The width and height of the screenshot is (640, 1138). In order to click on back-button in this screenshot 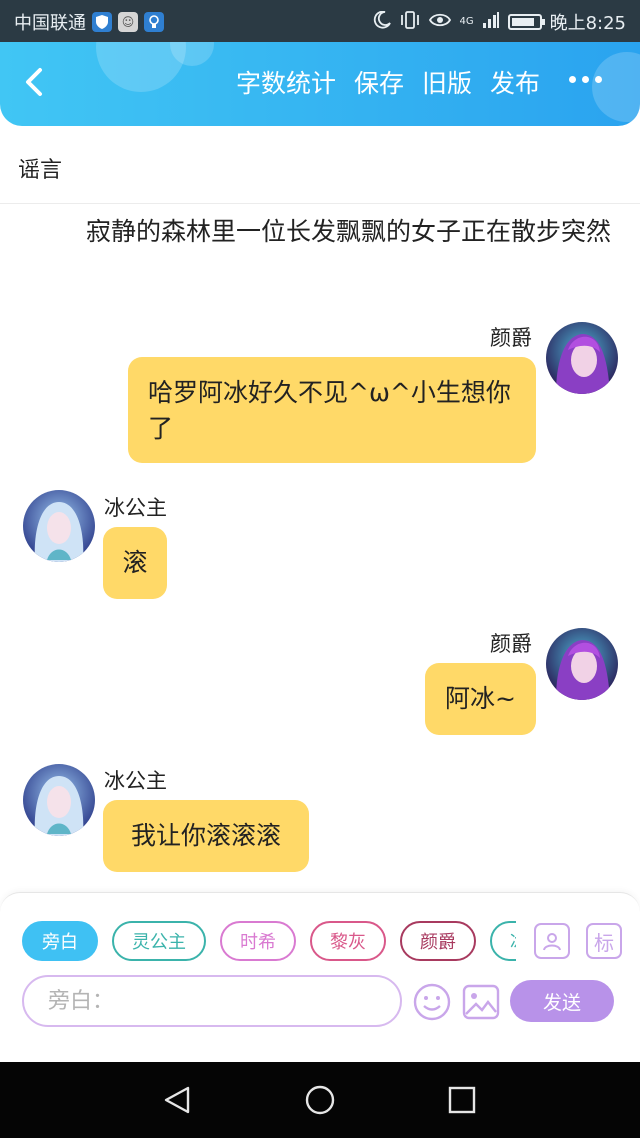, I will do `click(36, 82)`.